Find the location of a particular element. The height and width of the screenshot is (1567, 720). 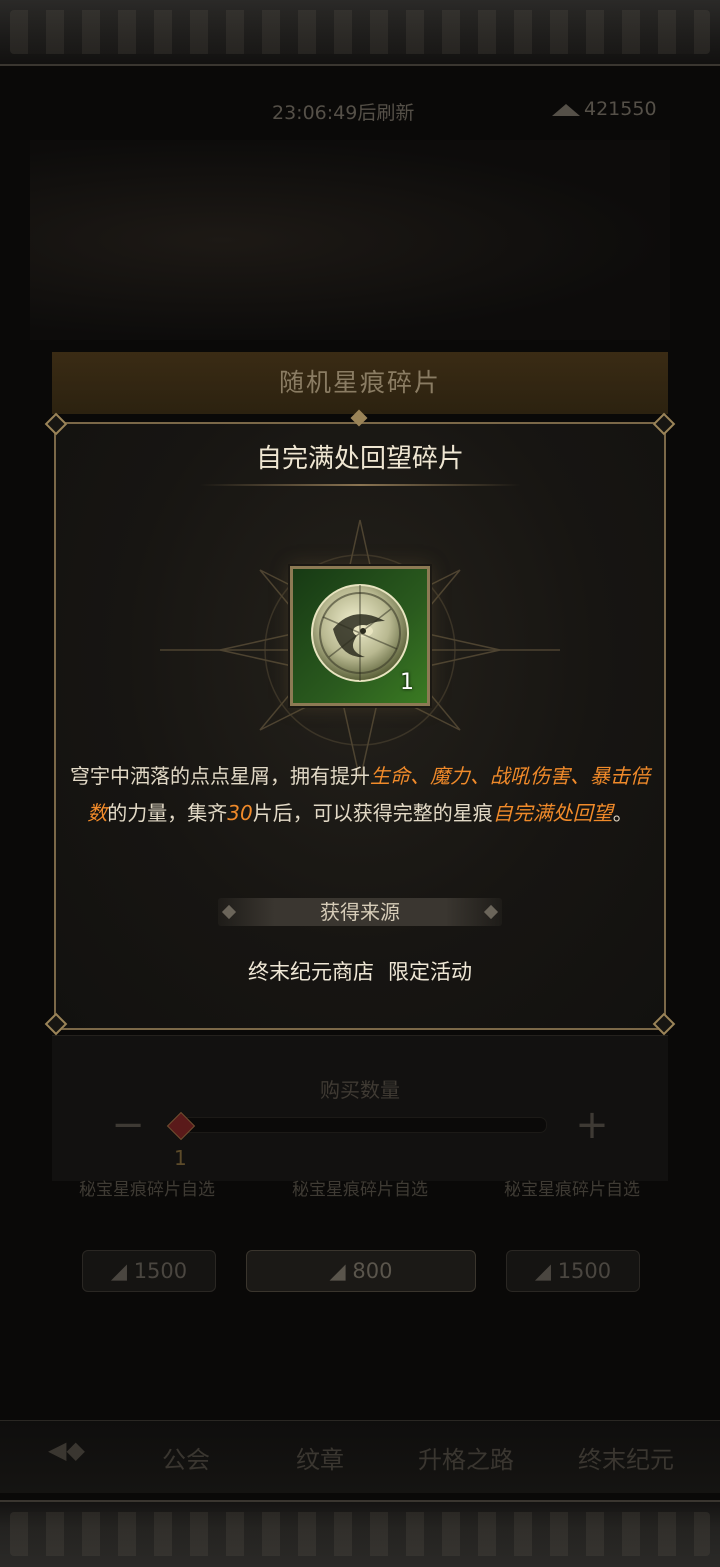

nav-back-icon: ◀◆ is located at coordinates (66, 1450).